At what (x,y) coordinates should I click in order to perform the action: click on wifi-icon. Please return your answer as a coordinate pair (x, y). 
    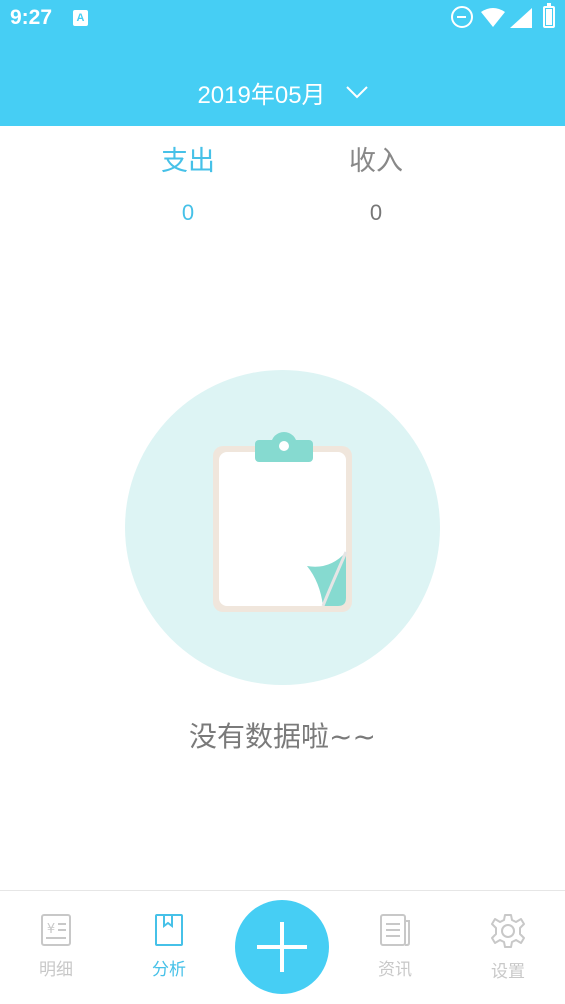
    Looking at the image, I should click on (493, 17).